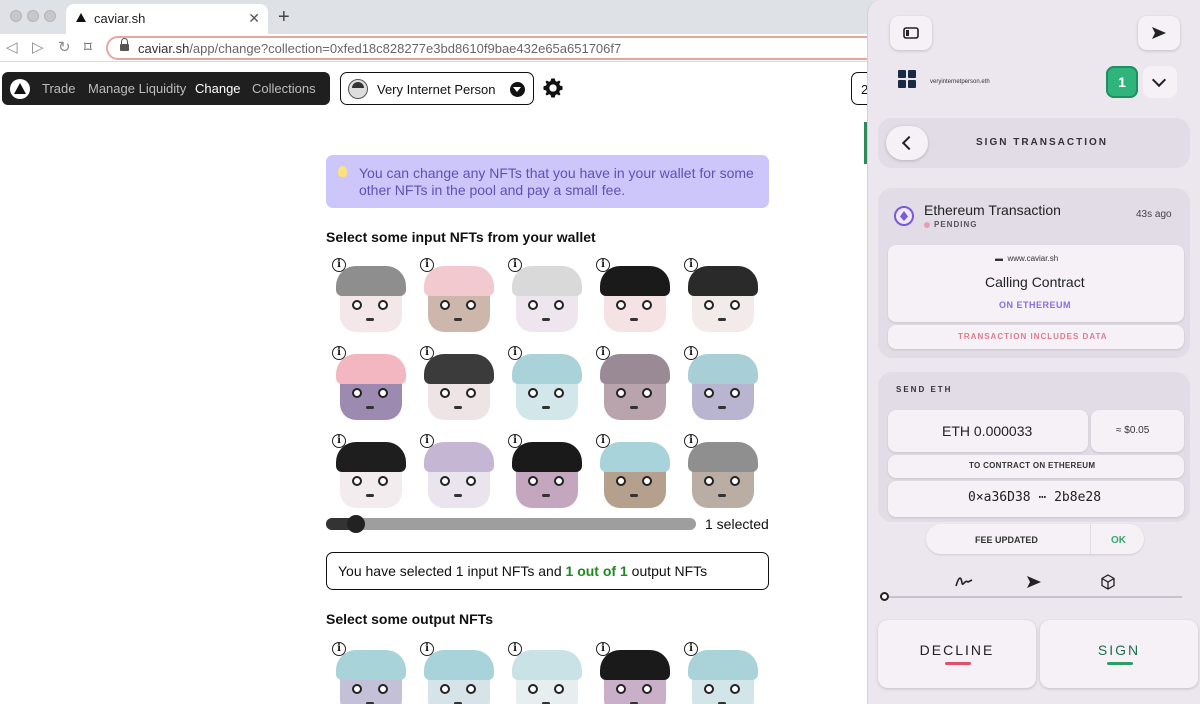 This screenshot has width=1200, height=704. What do you see at coordinates (356, 524) in the screenshot?
I see `slider-thumb` at bounding box center [356, 524].